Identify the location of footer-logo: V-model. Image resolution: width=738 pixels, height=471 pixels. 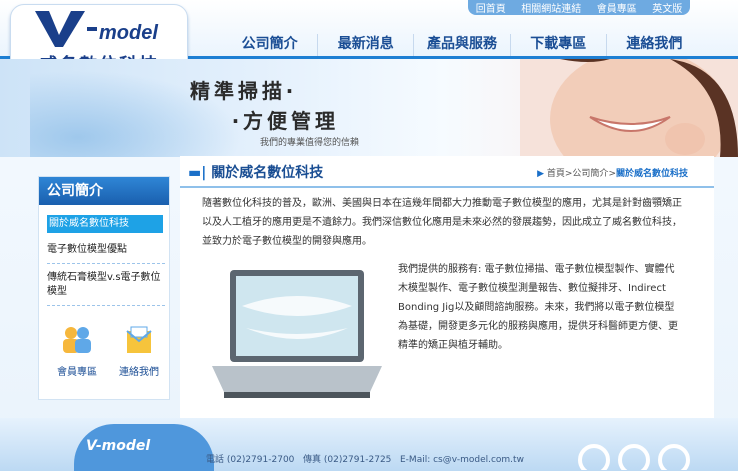
(118, 446).